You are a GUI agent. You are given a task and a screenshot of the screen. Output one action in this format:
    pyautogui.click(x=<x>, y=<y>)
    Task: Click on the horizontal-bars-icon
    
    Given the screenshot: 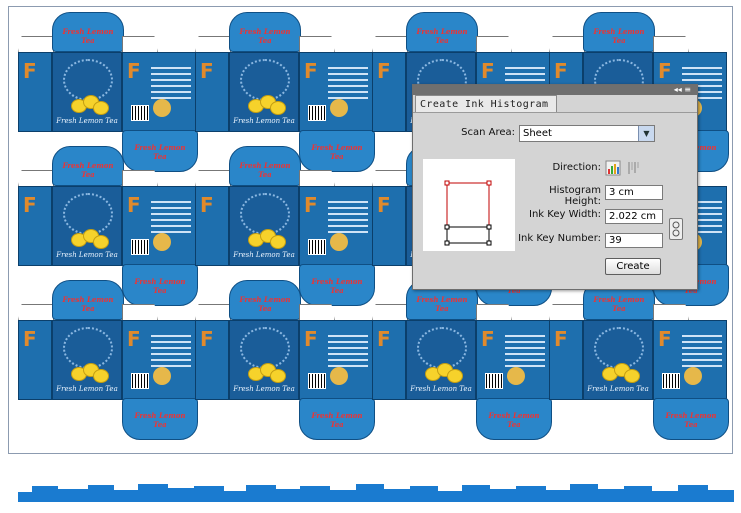 What is the action you would take?
    pyautogui.click(x=633, y=168)
    